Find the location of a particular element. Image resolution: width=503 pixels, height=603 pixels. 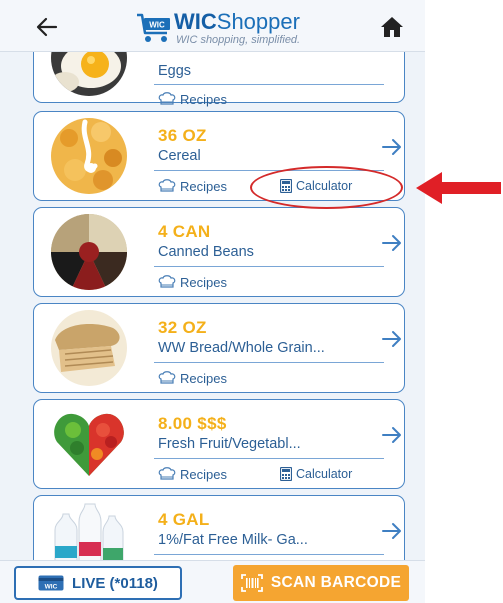

wic-card-icon: WIC is located at coordinates (51, 583).